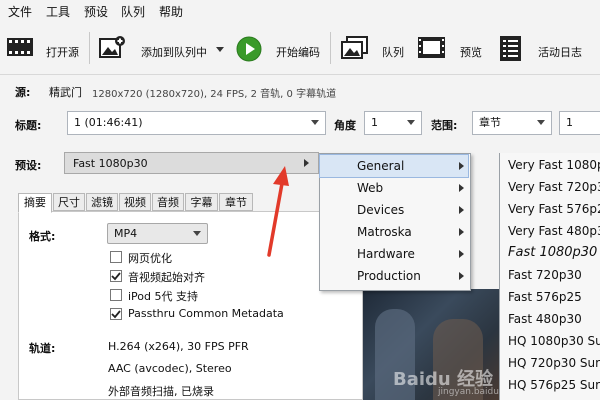 This screenshot has width=600, height=400. What do you see at coordinates (170, 368) in the screenshot?
I see `track-audio: AAC (avcodec), Stereo` at bounding box center [170, 368].